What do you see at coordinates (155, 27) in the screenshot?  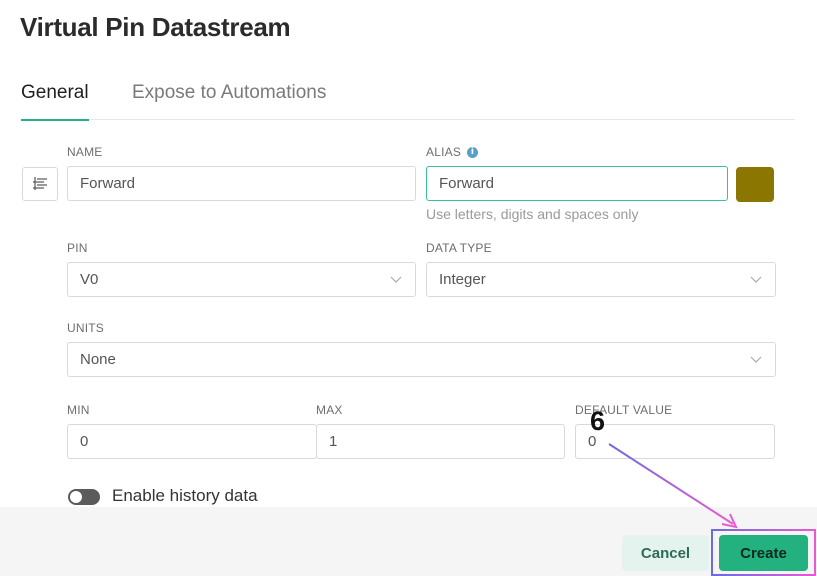 I see `dialog-title: Virtual Pin Datastream` at bounding box center [155, 27].